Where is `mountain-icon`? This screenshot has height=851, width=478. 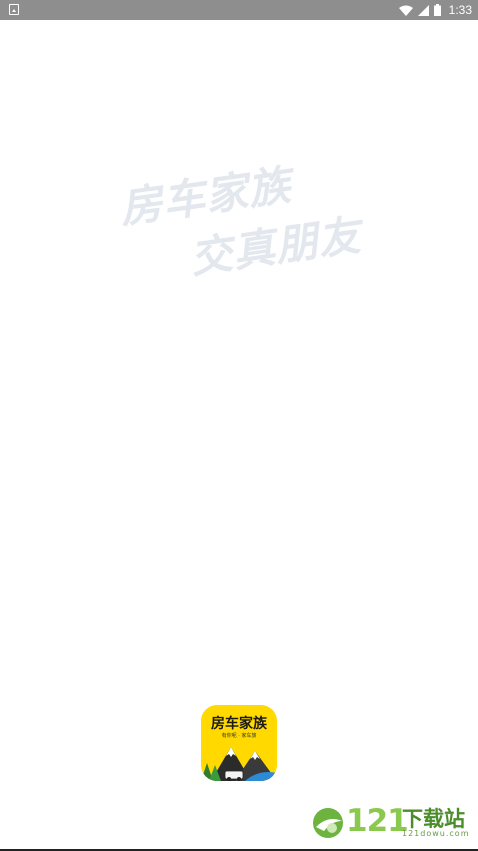
mountain-icon is located at coordinates (239, 764).